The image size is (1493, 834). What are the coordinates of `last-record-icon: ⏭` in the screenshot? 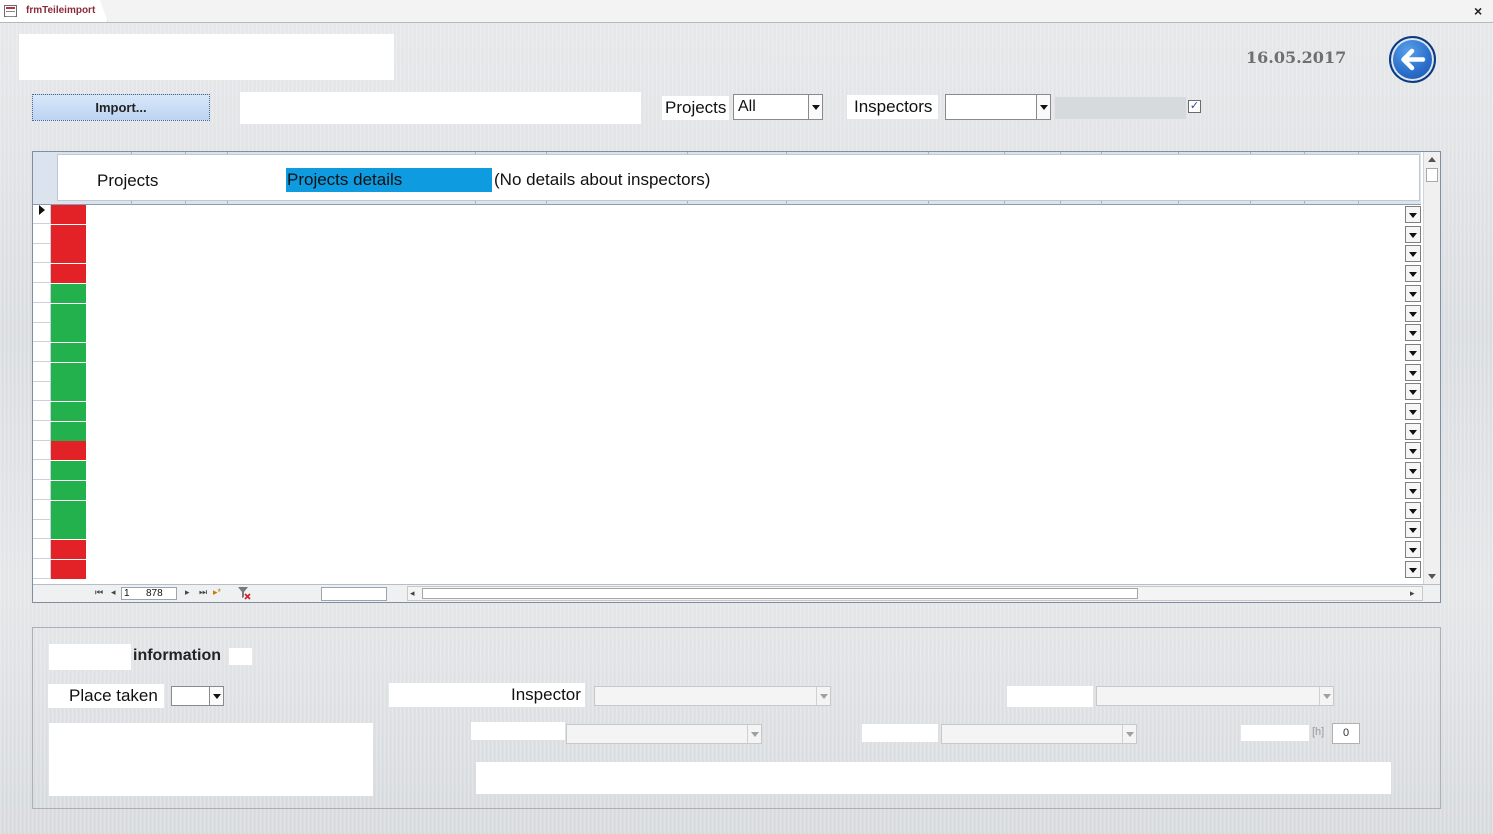 It's located at (203, 592).